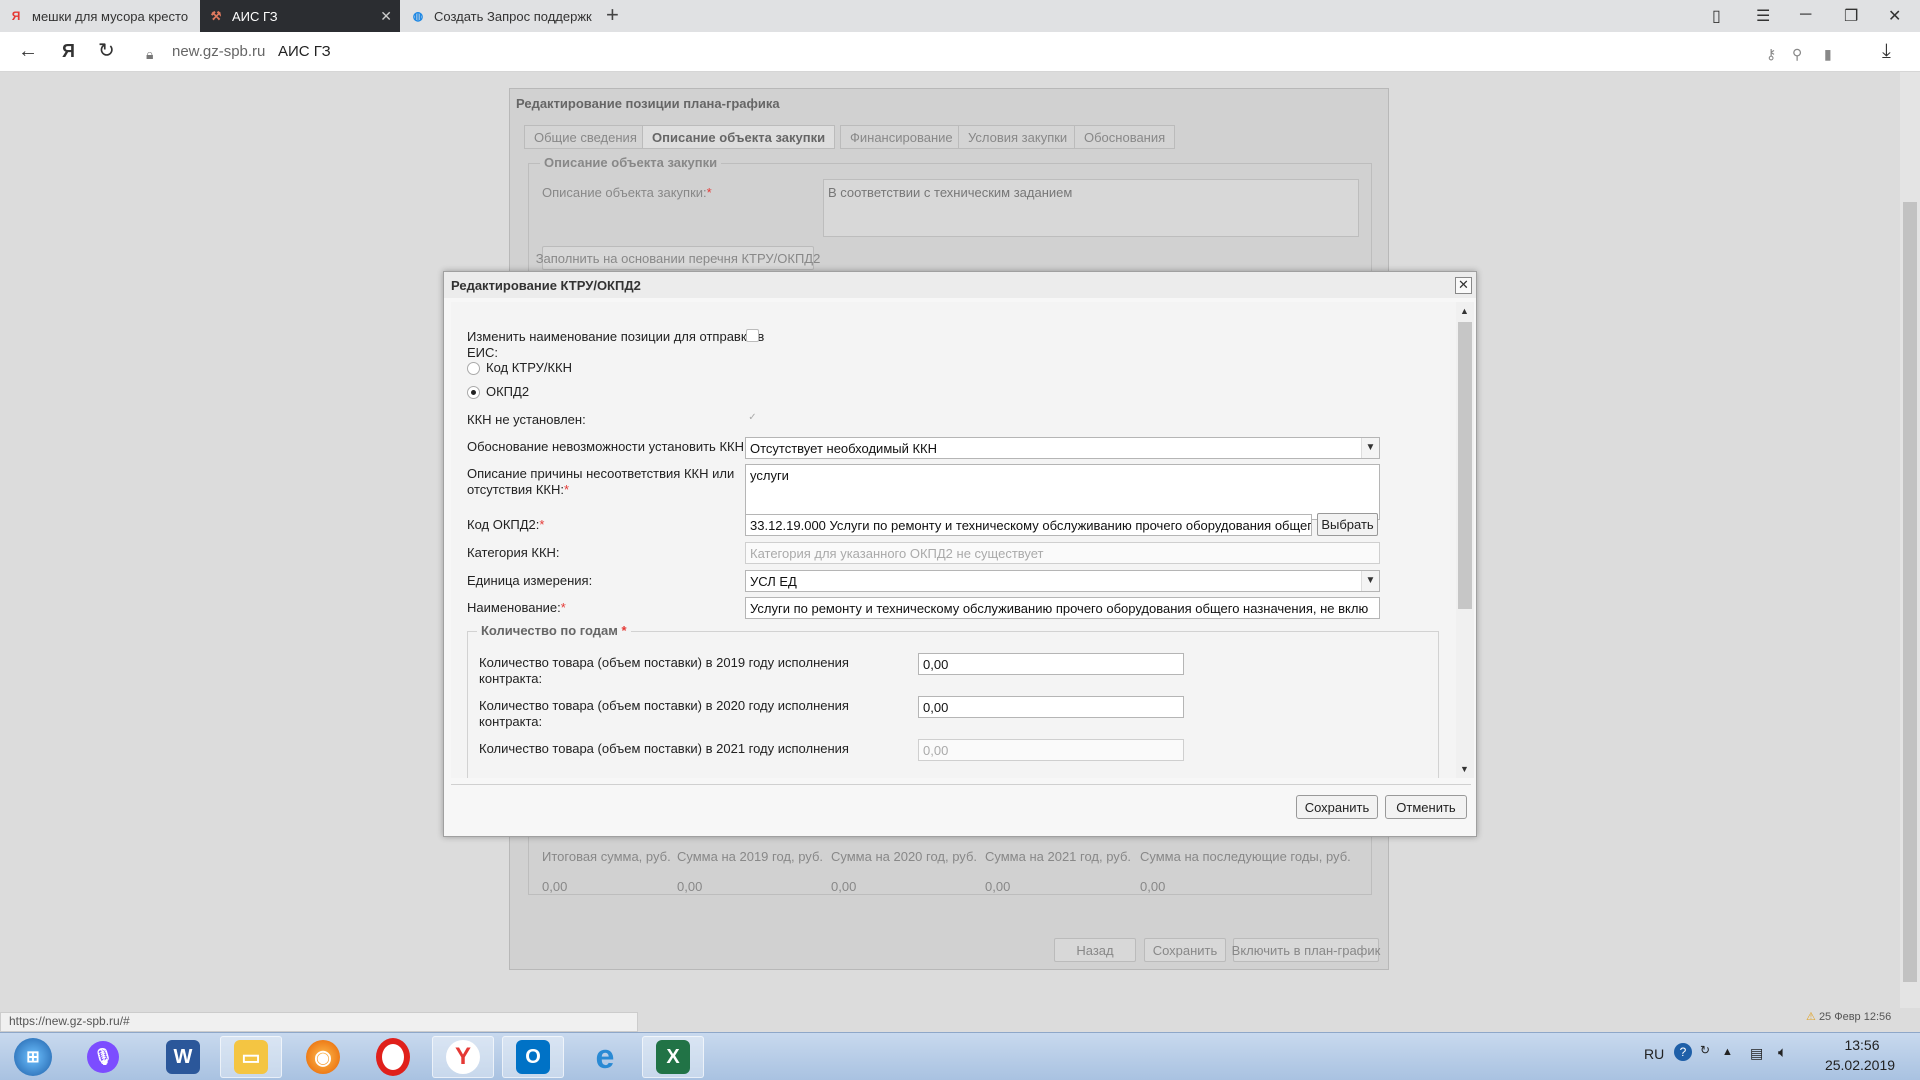  I want to click on page-scrollbar, so click(1910, 540).